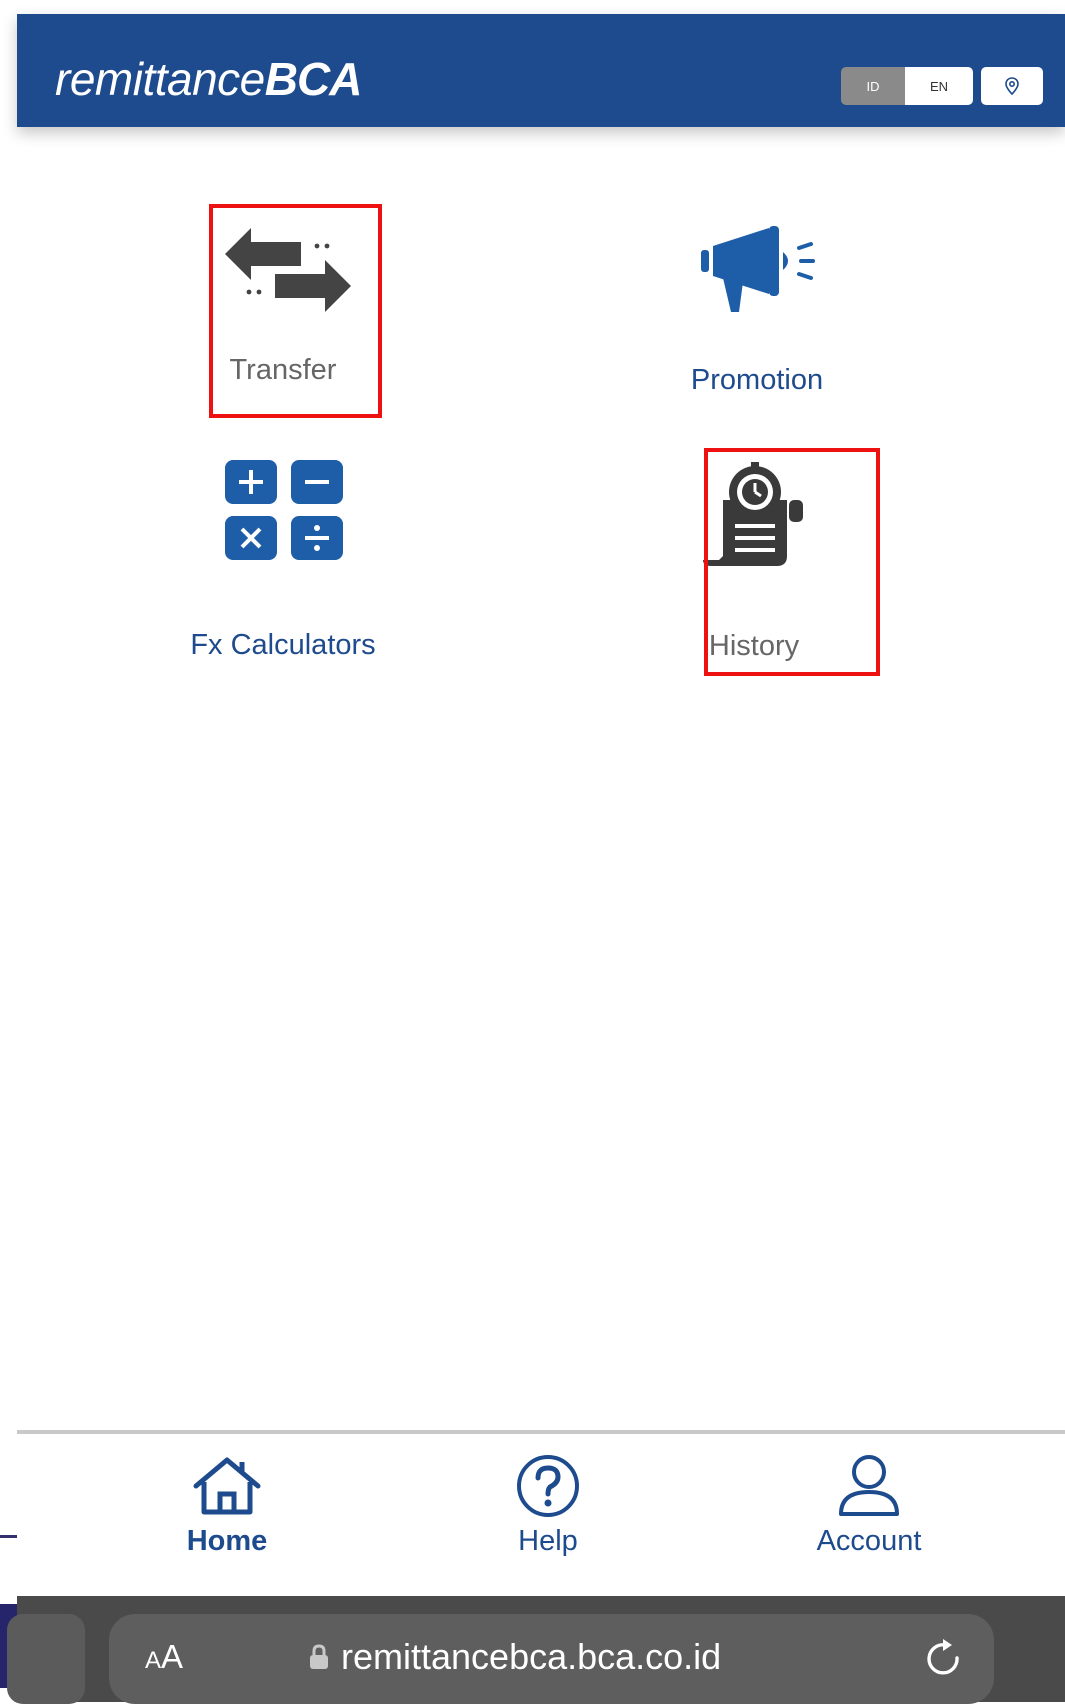  Describe the element at coordinates (548, 1541) in the screenshot. I see `nav-help-label: Help` at that location.